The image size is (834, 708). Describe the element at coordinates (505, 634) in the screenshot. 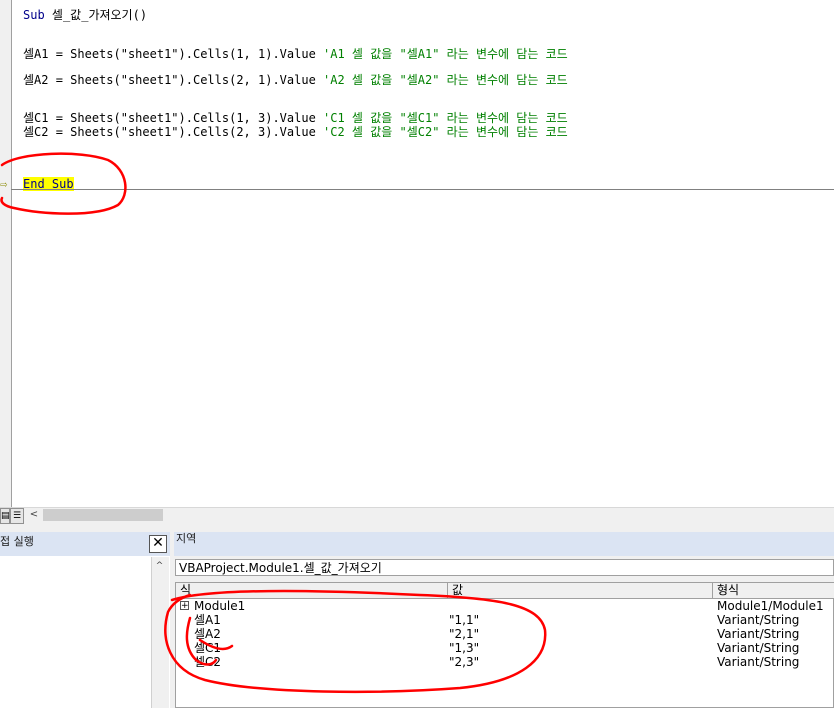

I see `table-row: 셀A2 "2,1" Variant/String` at that location.